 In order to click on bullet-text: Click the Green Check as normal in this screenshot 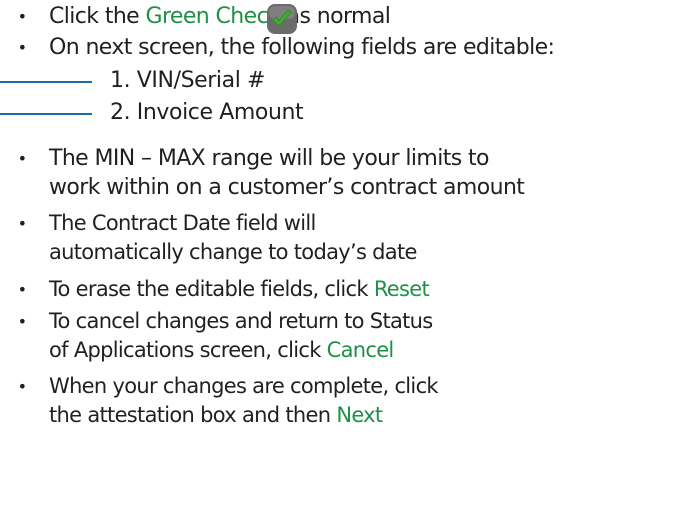, I will do `click(220, 16)`.